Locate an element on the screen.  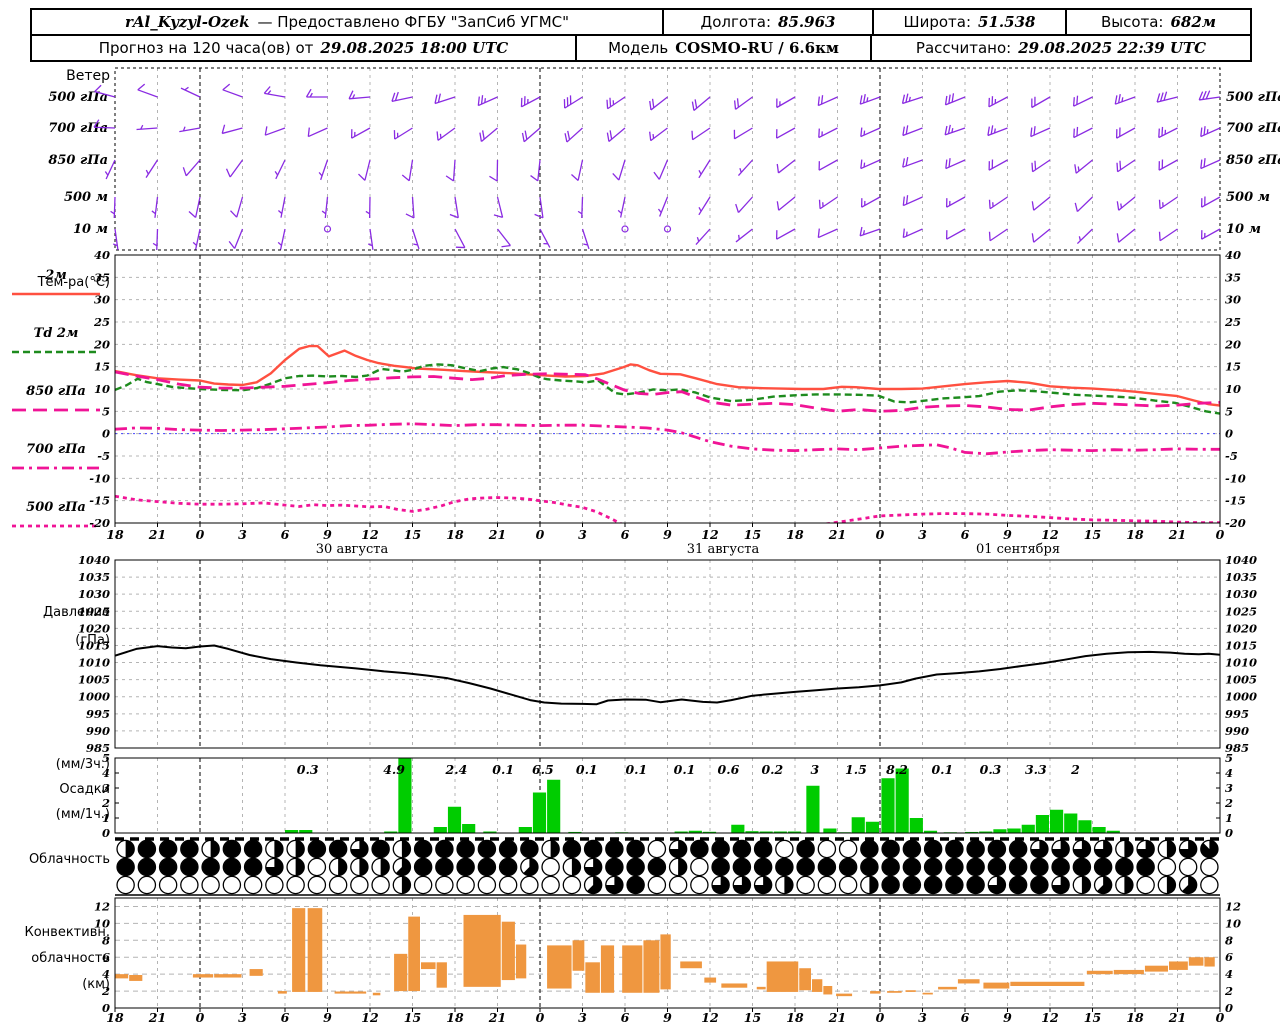
hour-label: 21 is located at coordinates (1177, 534).